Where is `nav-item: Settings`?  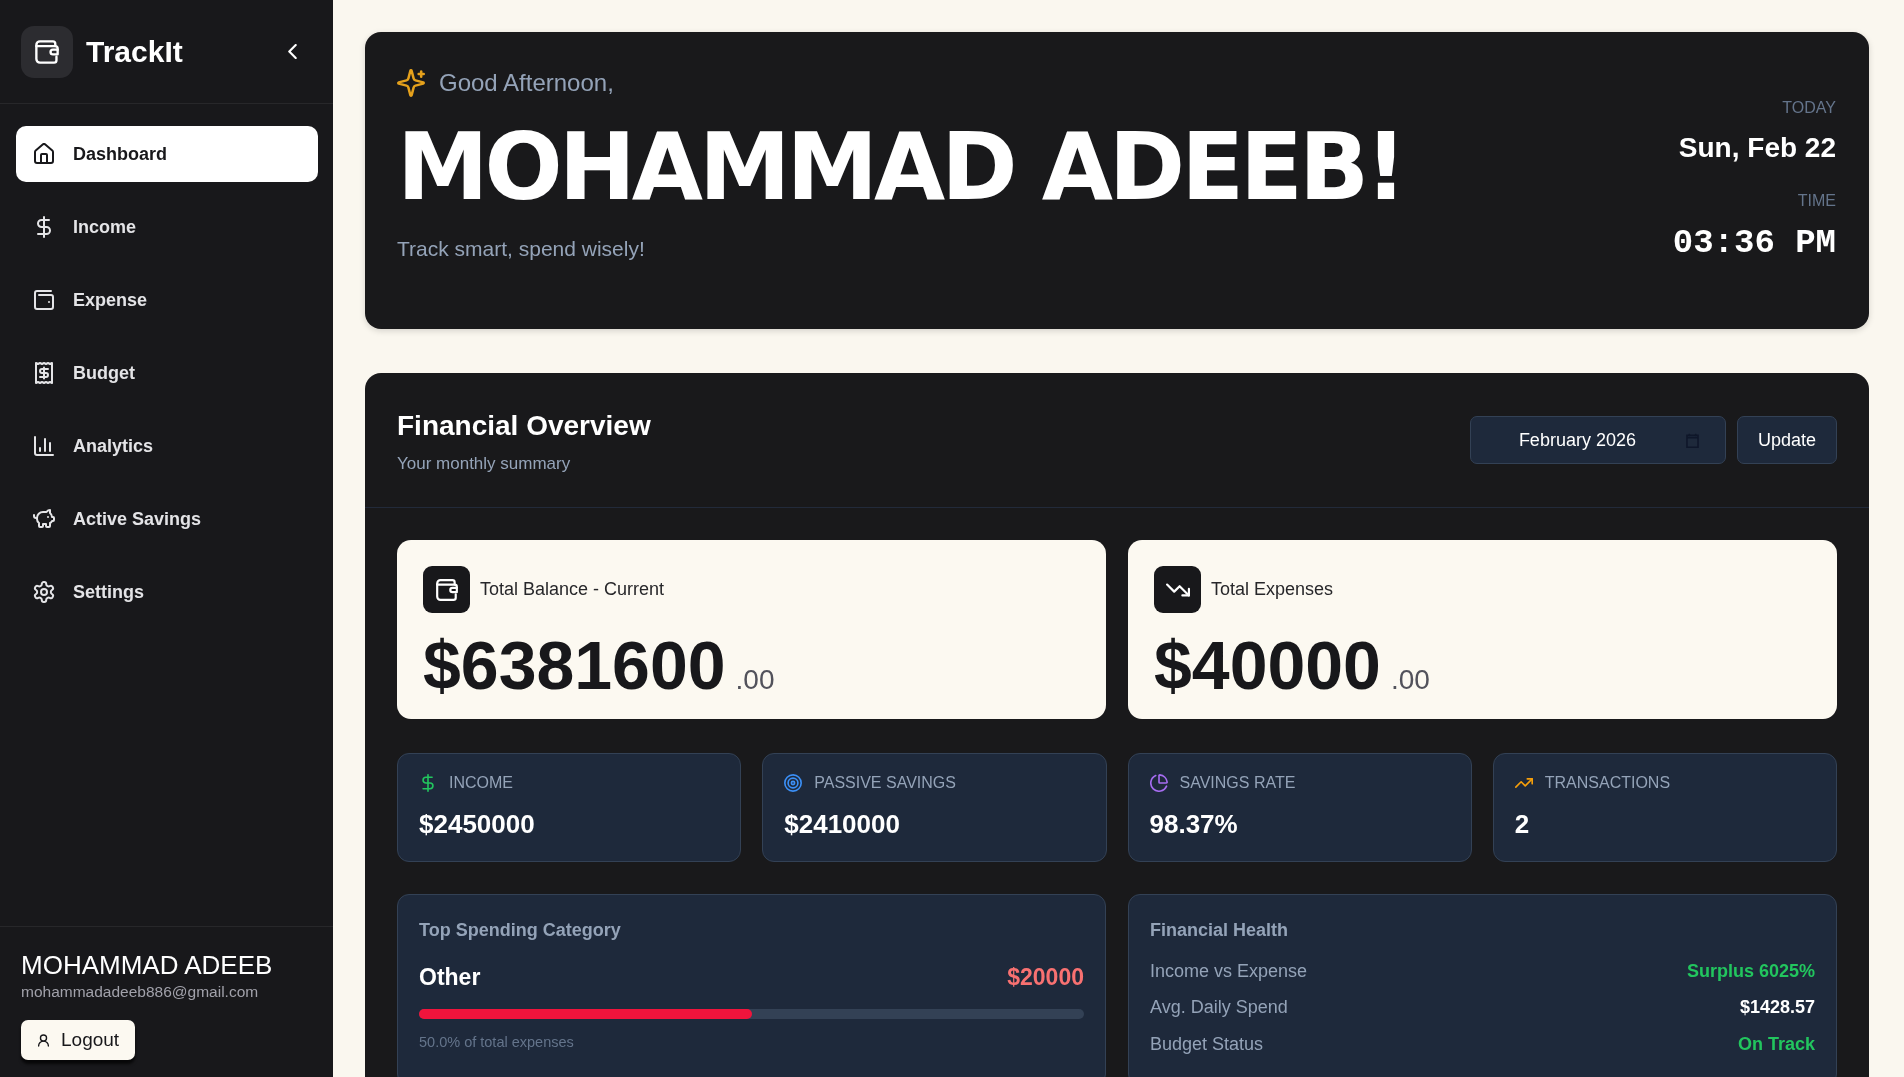
nav-item: Settings is located at coordinates (167, 592).